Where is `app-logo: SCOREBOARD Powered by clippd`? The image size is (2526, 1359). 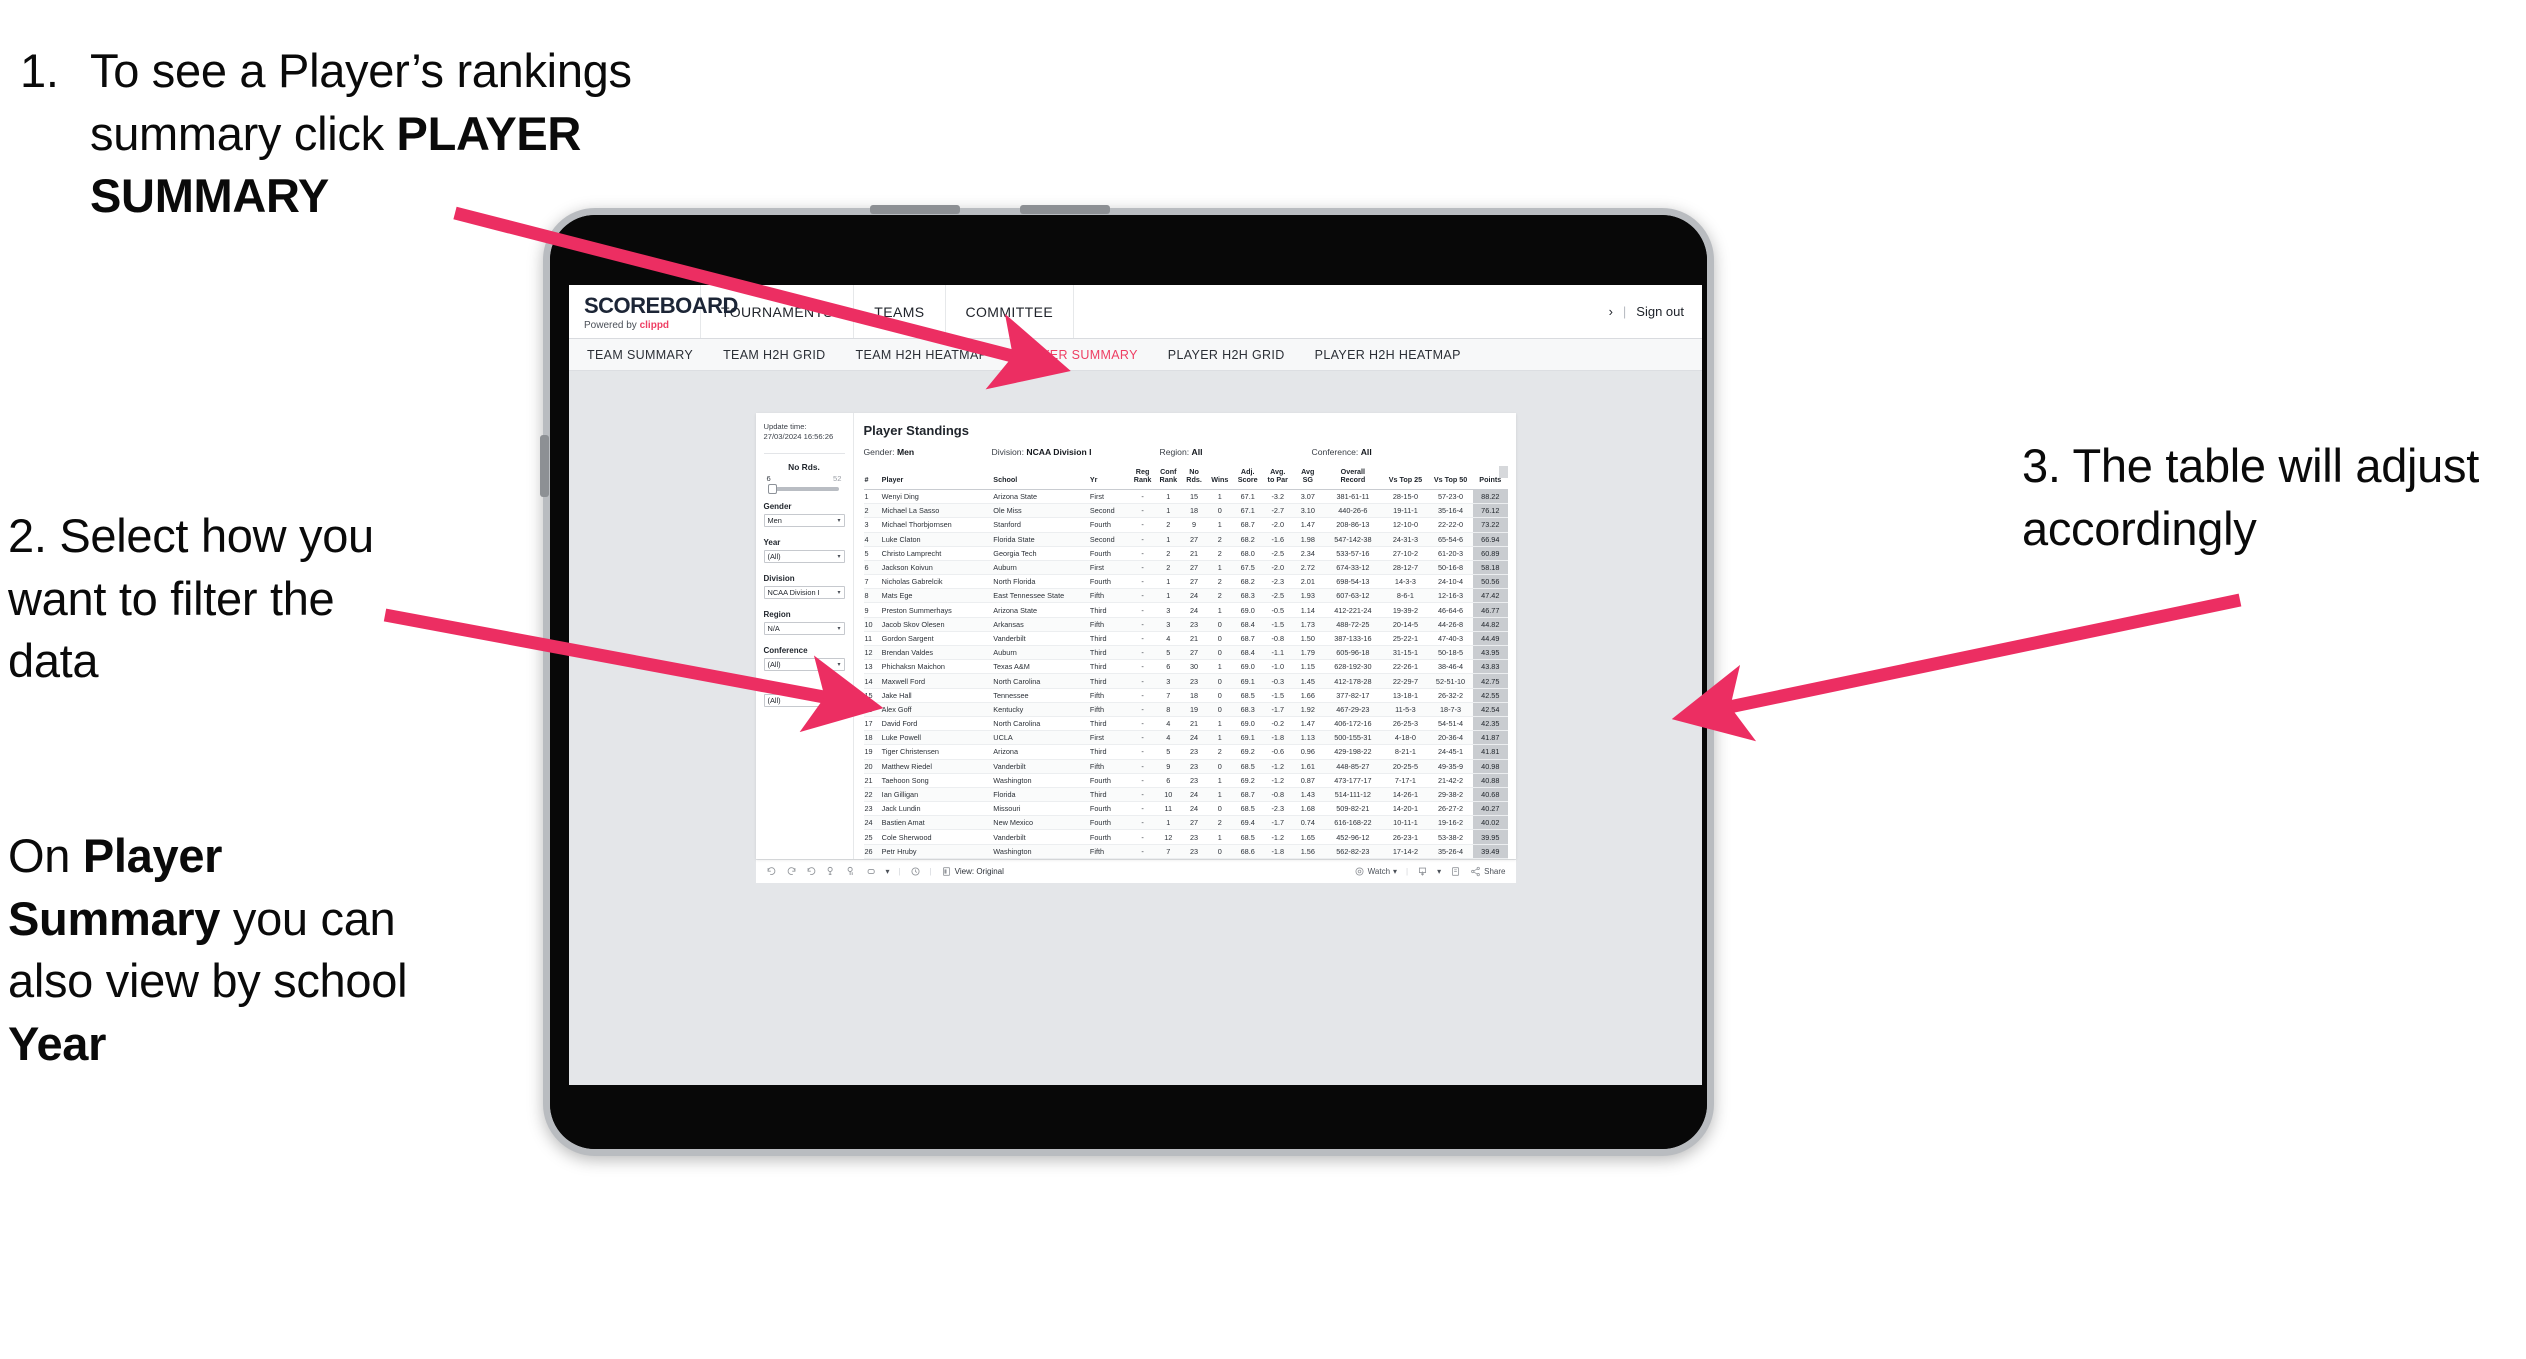 app-logo: SCOREBOARD Powered by clippd is located at coordinates (653, 311).